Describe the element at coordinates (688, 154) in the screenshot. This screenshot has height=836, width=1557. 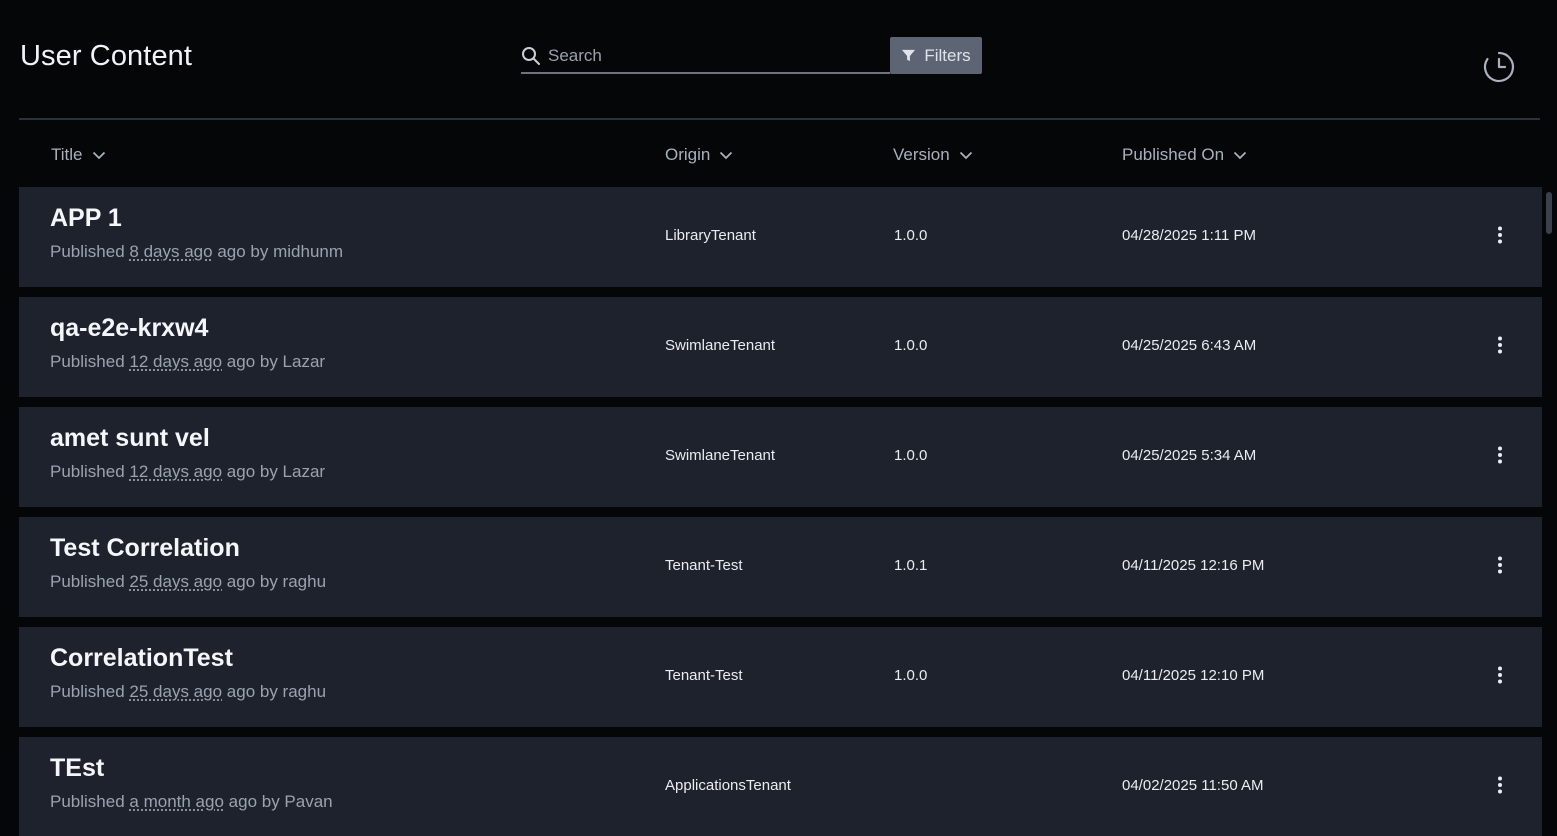
I see `column-header-origin-label: Origin` at that location.